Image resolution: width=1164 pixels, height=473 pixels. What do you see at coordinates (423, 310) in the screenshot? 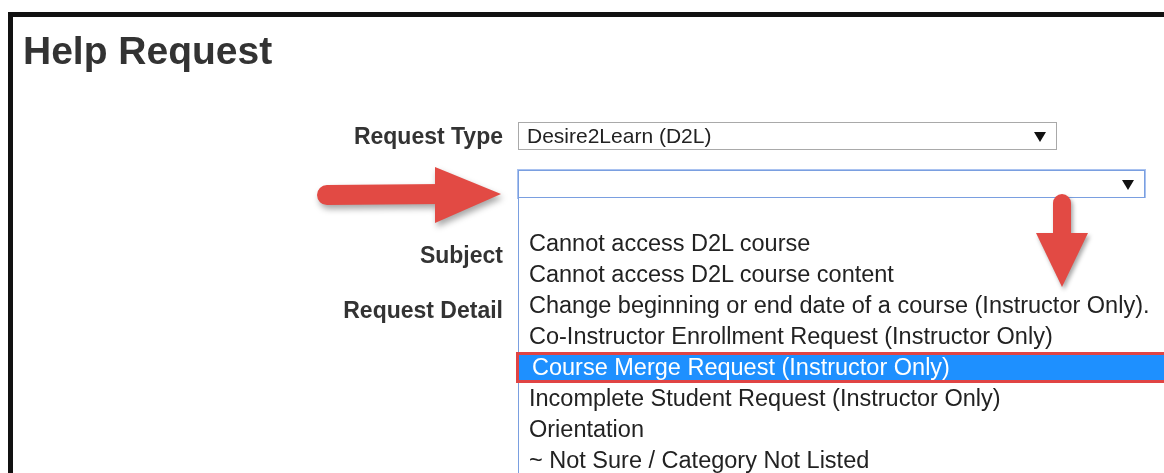
I see `field-label: Request Detail` at bounding box center [423, 310].